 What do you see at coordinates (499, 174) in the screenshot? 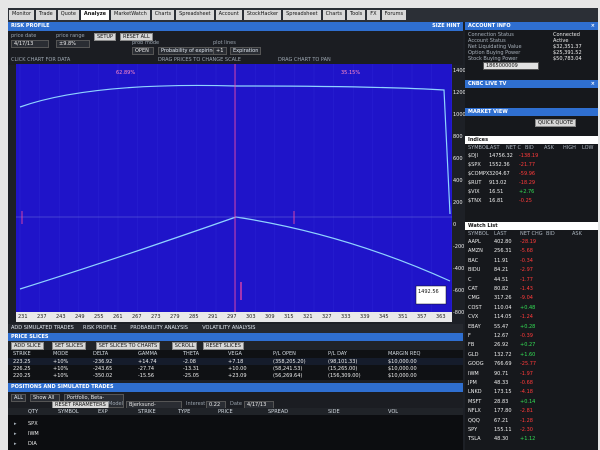
I see `index-last: 3204.67` at bounding box center [499, 174].